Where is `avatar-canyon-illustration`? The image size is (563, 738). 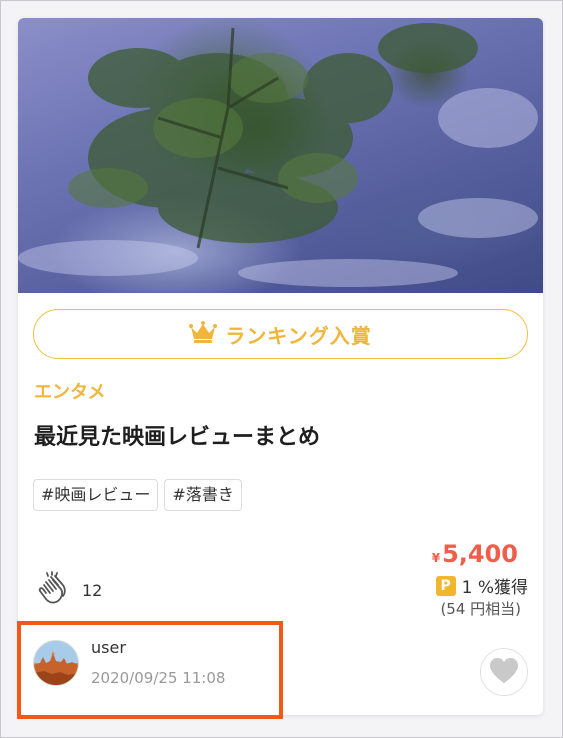
avatar-canyon-illustration is located at coordinates (56, 662).